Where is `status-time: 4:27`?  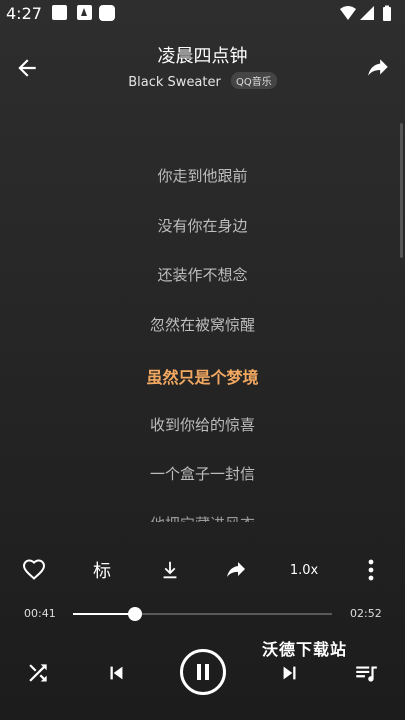 status-time: 4:27 is located at coordinates (24, 13).